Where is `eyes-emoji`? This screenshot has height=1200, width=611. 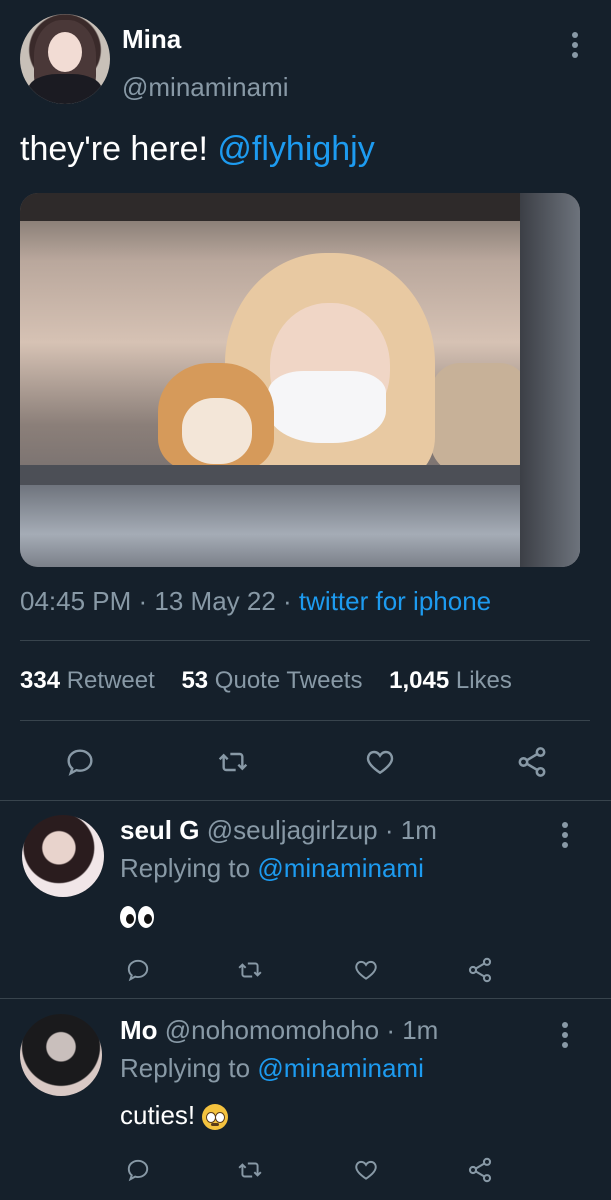
eyes-emoji is located at coordinates (138, 919).